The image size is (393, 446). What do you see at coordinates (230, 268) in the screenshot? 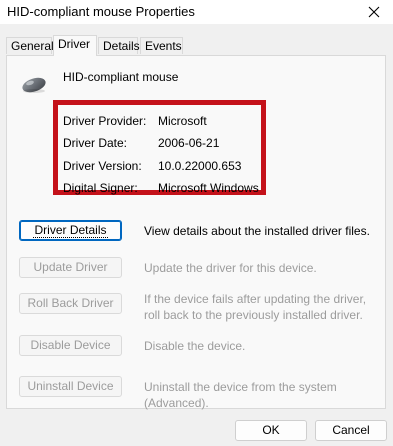
I see `update-driver-description: Update the driver for this device.` at bounding box center [230, 268].